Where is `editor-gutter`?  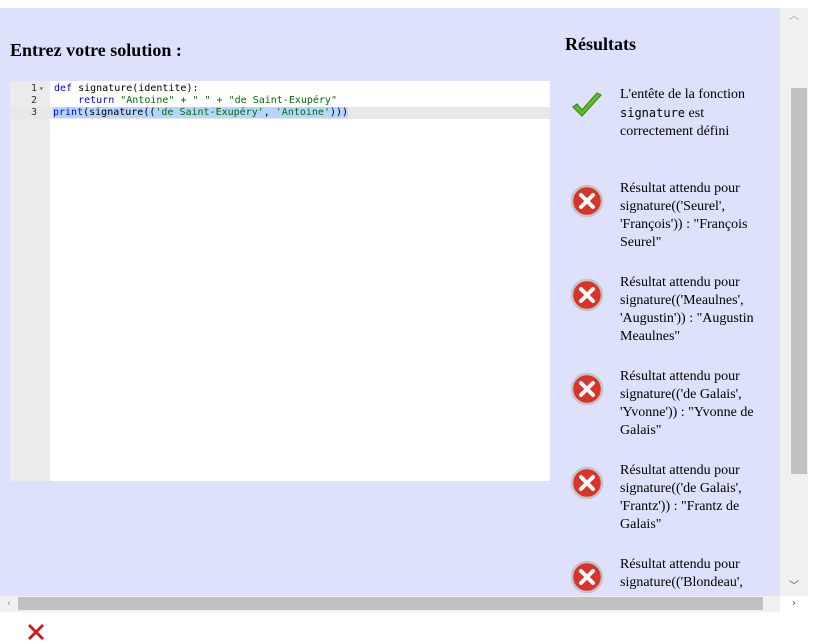
editor-gutter is located at coordinates (30, 281).